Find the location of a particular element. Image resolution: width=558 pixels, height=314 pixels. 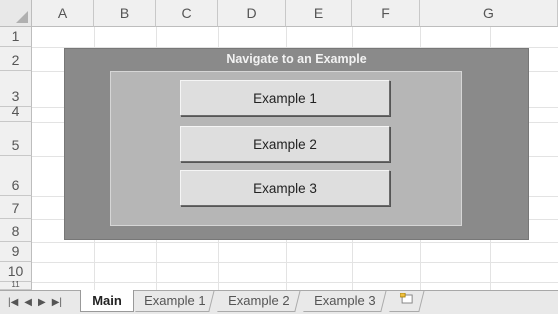

row-header-6: 6 is located at coordinates (16, 176).